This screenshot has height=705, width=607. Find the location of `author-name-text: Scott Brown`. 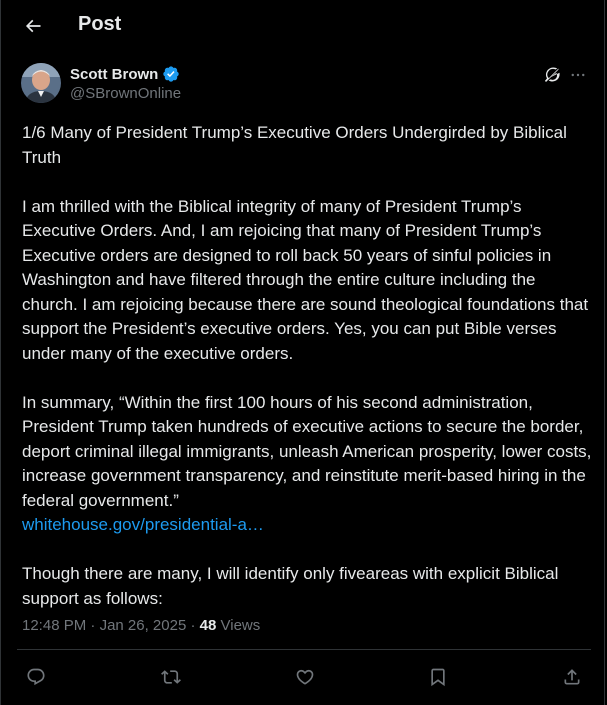

author-name-text: Scott Brown is located at coordinates (114, 74).